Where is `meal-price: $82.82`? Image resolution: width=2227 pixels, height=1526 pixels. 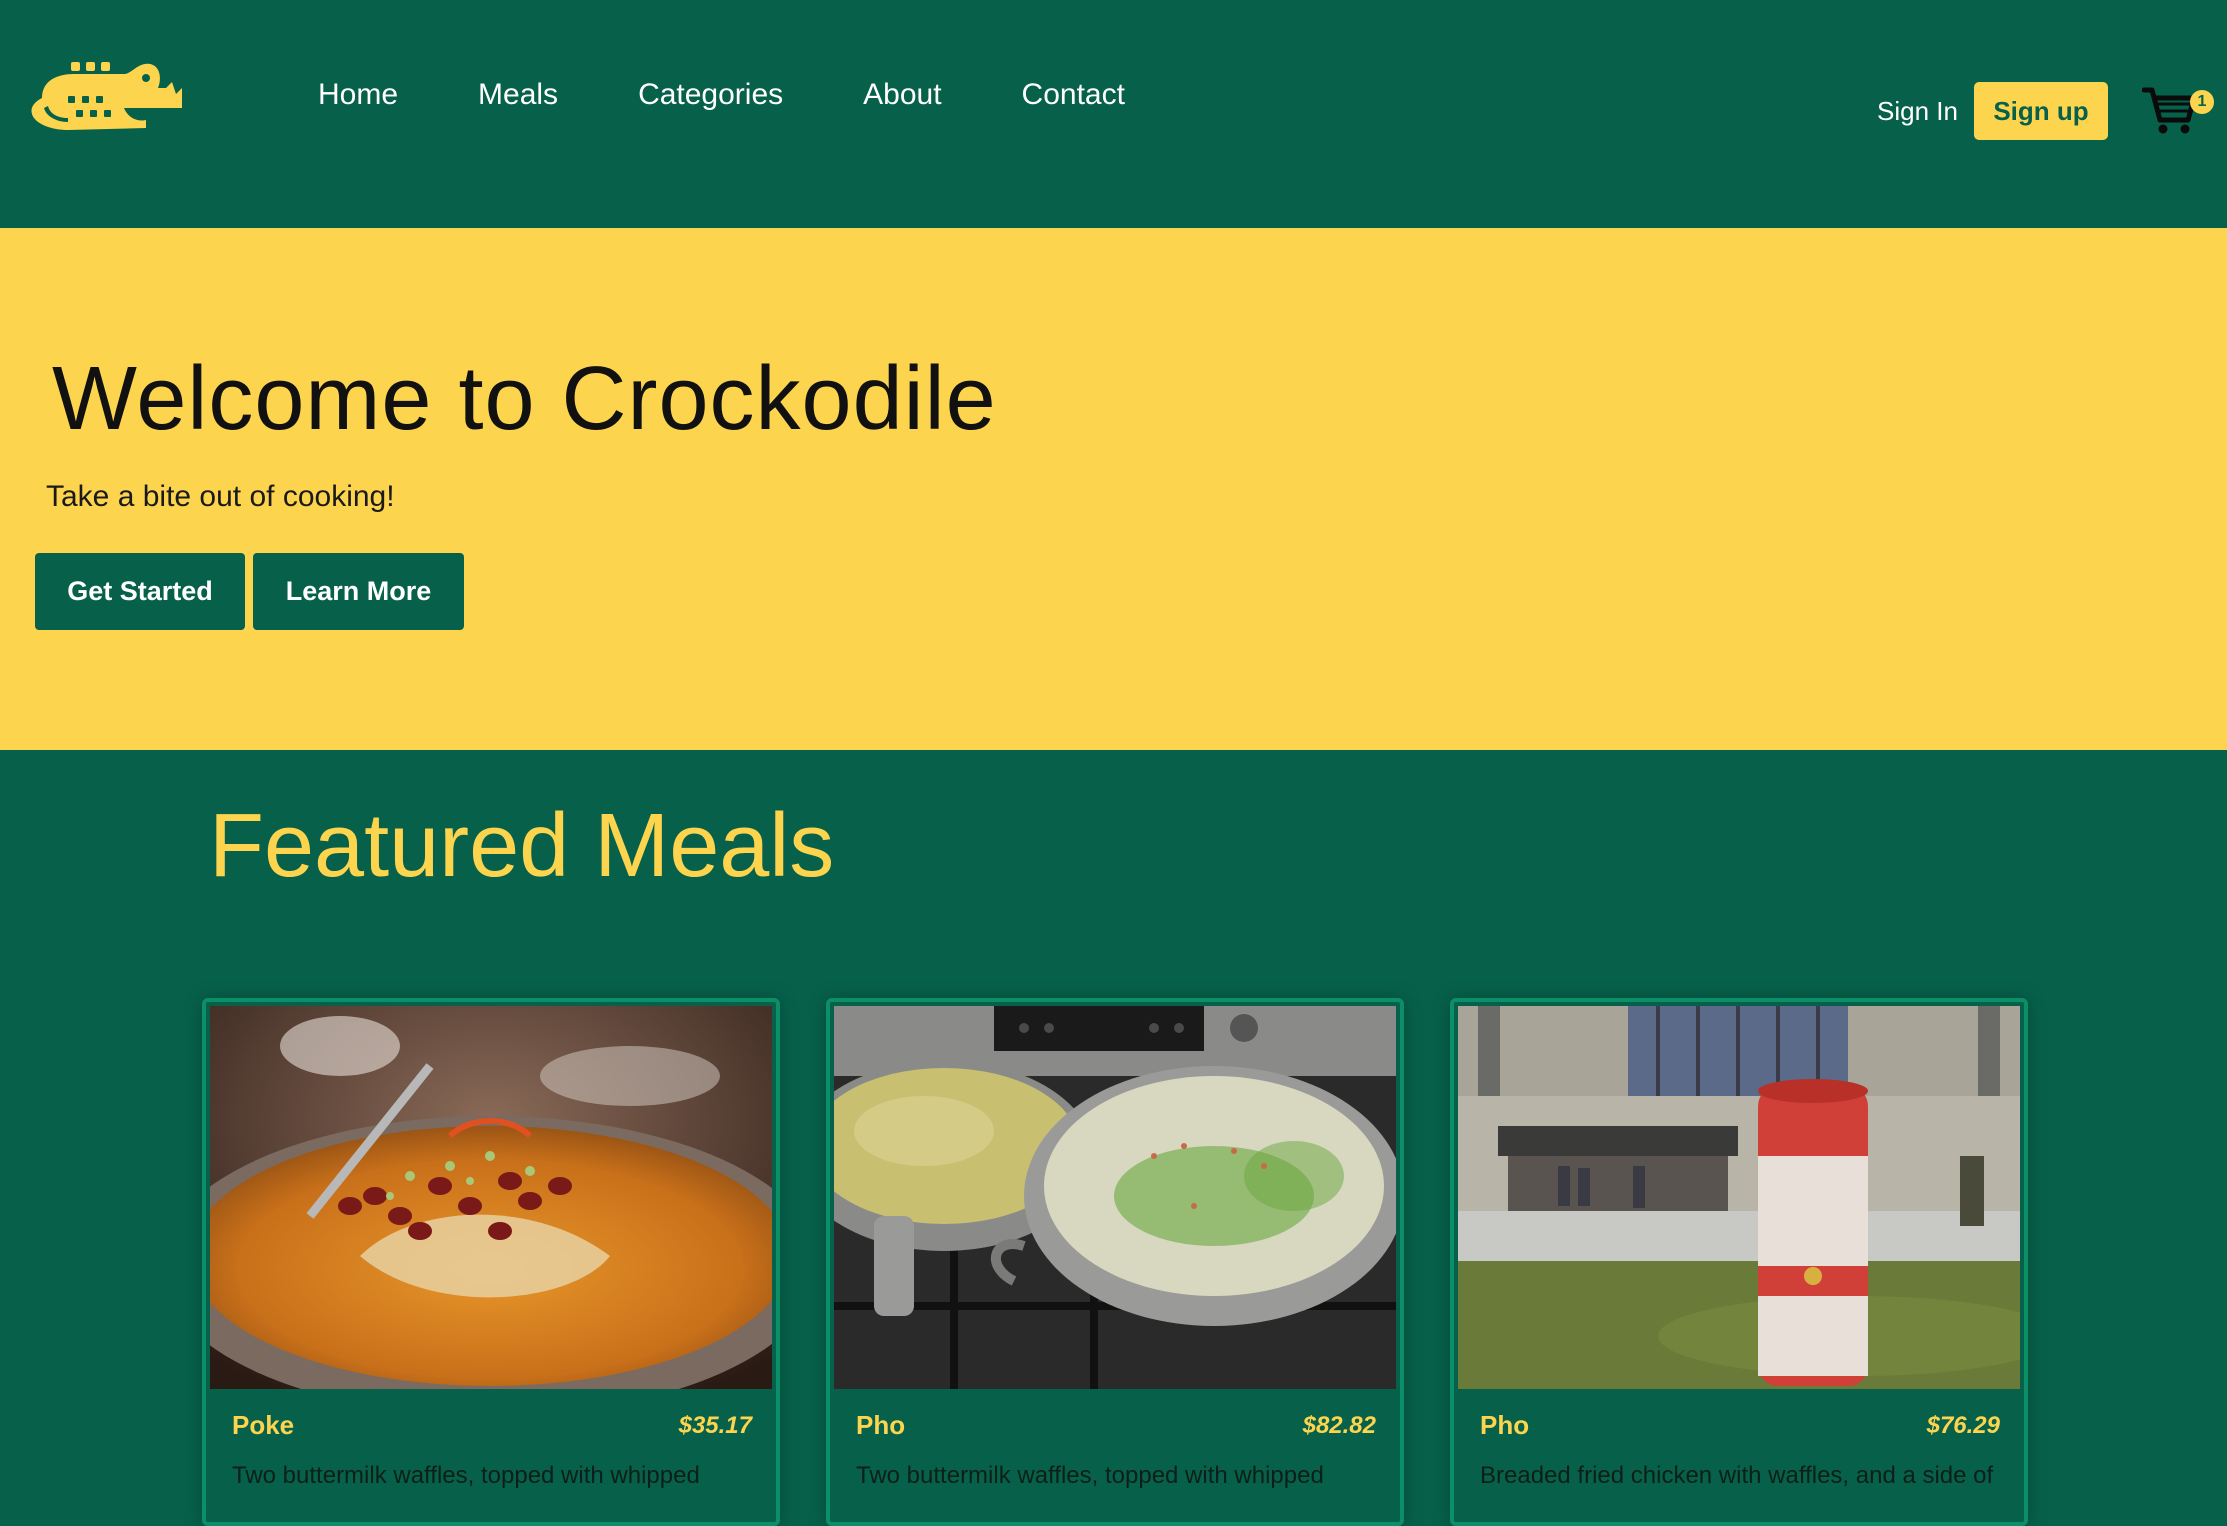 meal-price: $82.82 is located at coordinates (1339, 1425).